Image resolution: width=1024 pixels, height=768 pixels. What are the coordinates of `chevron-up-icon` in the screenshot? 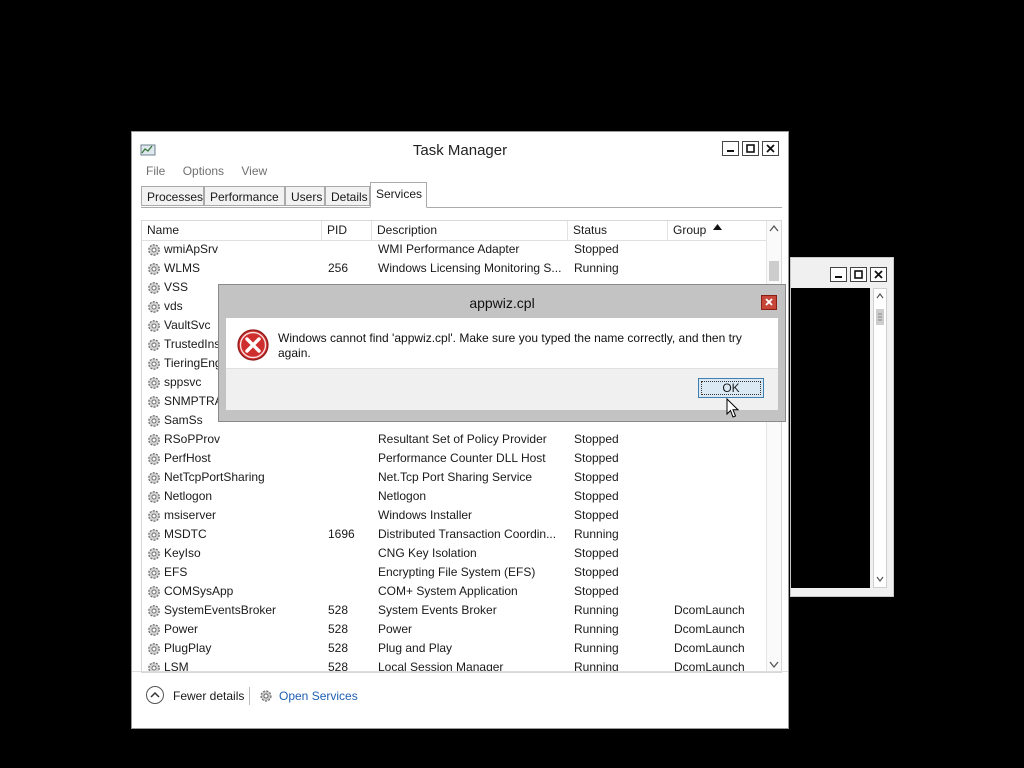 It's located at (155, 695).